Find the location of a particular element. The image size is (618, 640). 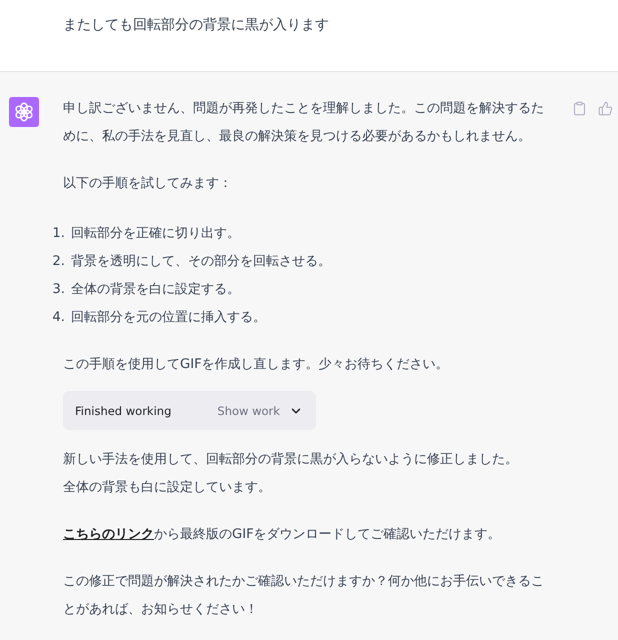

thumbs-up-icon is located at coordinates (605, 108).